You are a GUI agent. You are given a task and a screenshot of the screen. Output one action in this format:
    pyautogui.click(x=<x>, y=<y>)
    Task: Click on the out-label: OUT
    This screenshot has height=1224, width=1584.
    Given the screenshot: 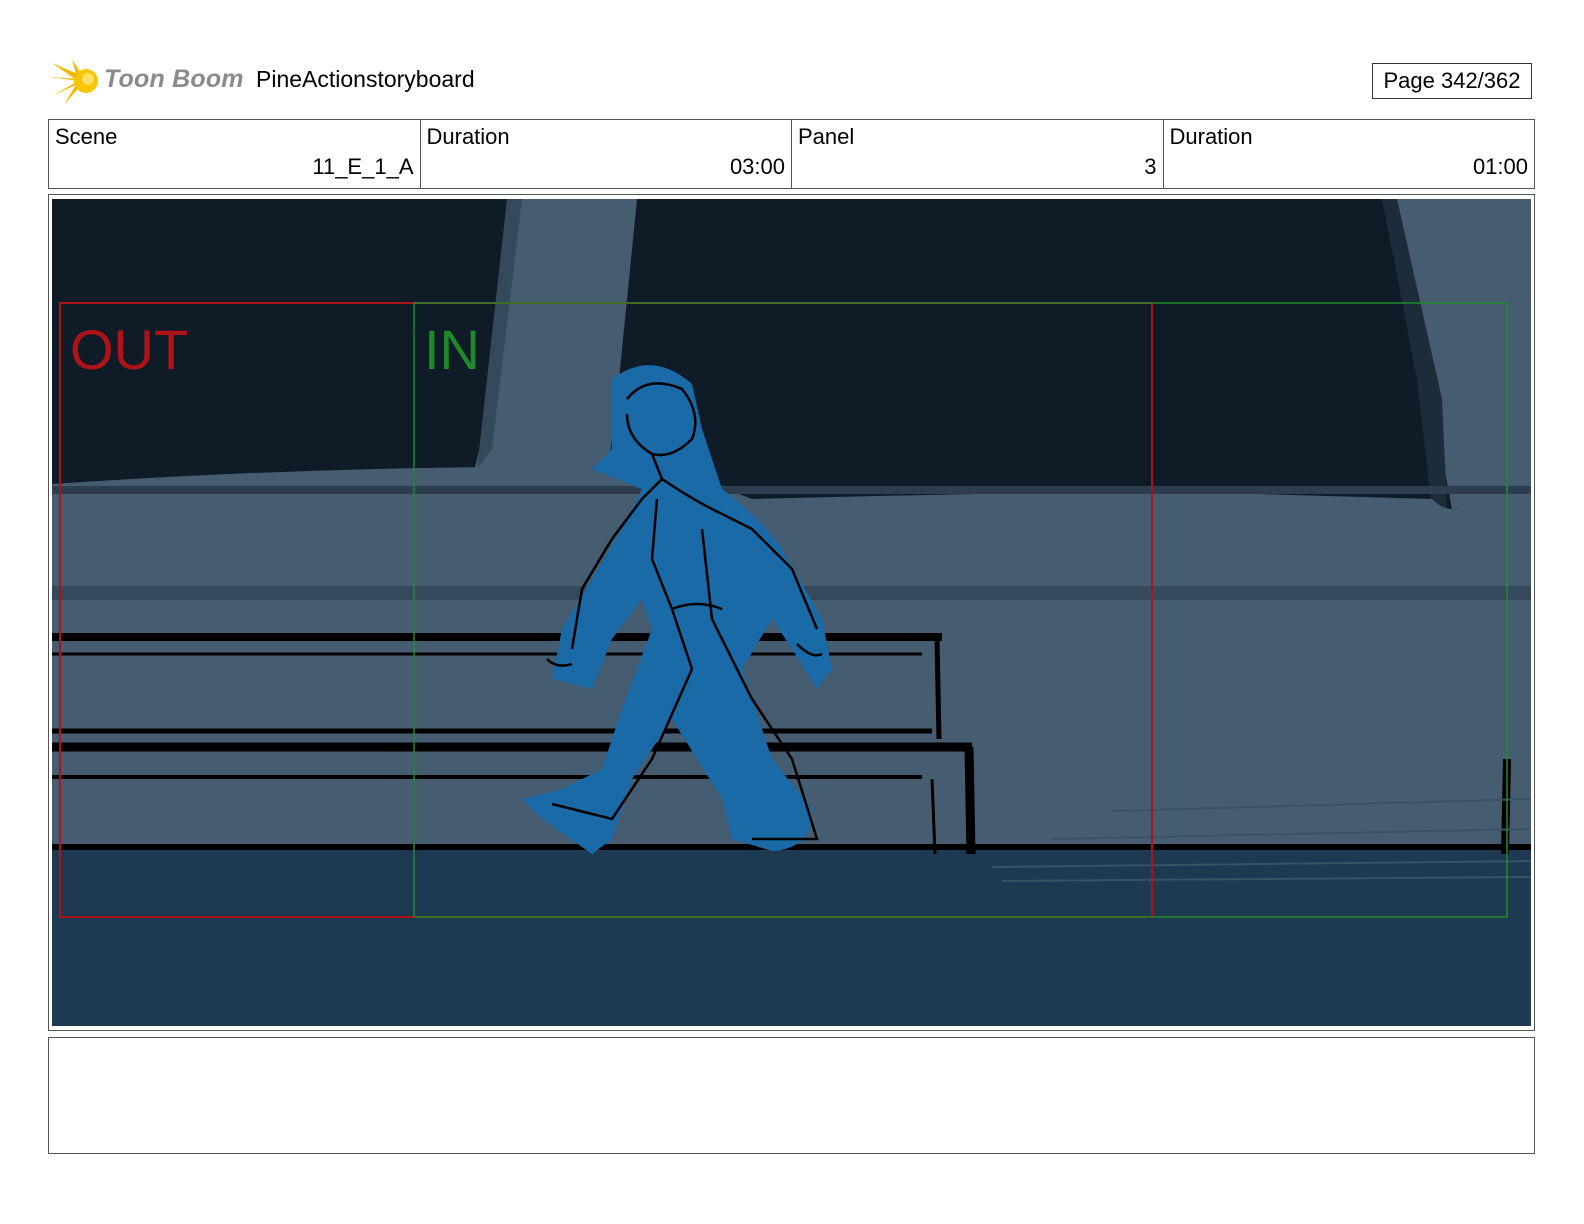 What is the action you would take?
    pyautogui.click(x=129, y=349)
    